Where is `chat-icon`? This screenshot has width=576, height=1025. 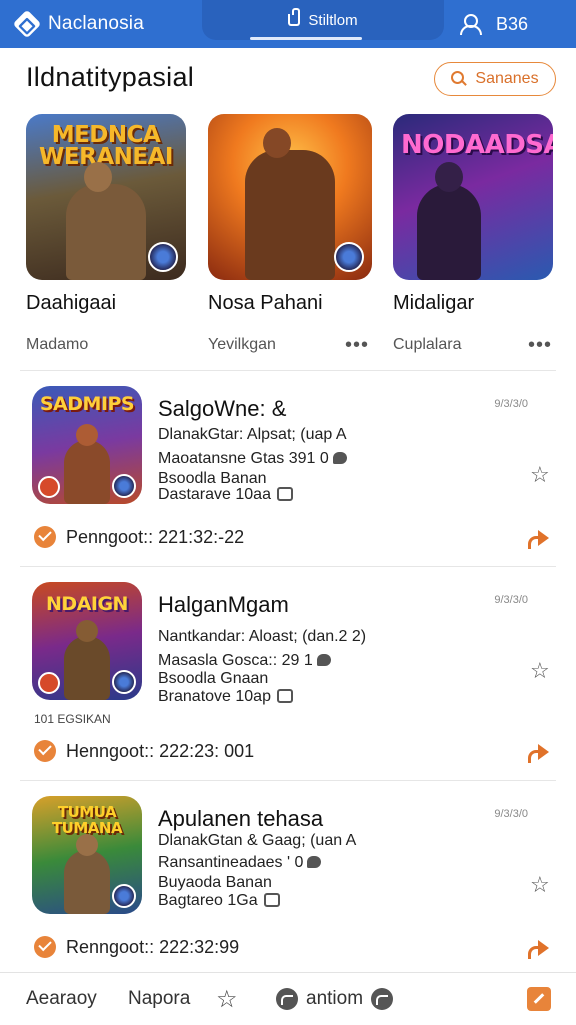
chat-icon is located at coordinates (323, 660).